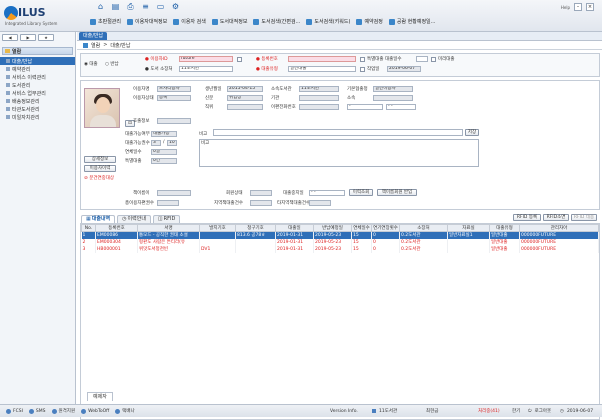  I want to click on sidebar-item-service-history: 서비스 이력관리, so click(37, 77).